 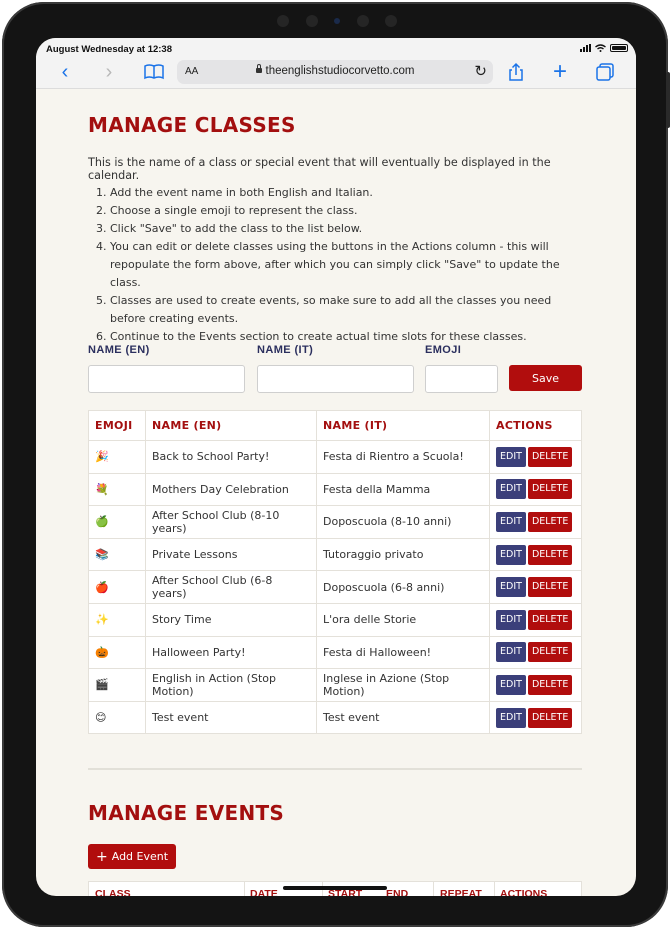 I want to click on column-header: ACTIONS, so click(x=535, y=425).